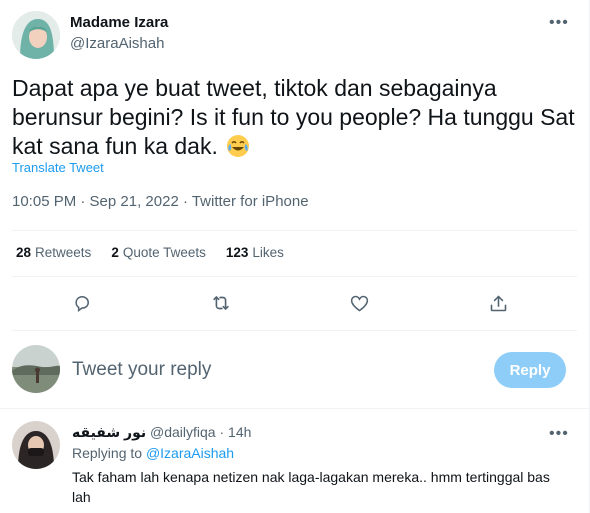 The image size is (590, 513). Describe the element at coordinates (119, 22) in the screenshot. I see `author-name: Madame Izara` at that location.